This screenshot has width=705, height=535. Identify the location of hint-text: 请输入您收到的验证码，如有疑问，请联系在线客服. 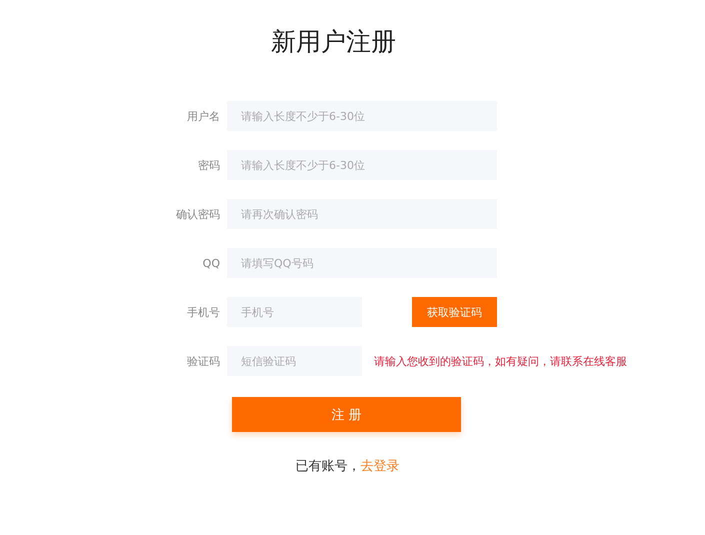
(500, 361).